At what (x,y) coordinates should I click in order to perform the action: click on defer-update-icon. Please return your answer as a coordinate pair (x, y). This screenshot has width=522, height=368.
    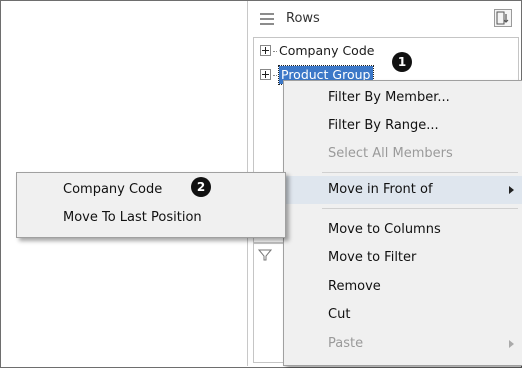
    Looking at the image, I should click on (502, 18).